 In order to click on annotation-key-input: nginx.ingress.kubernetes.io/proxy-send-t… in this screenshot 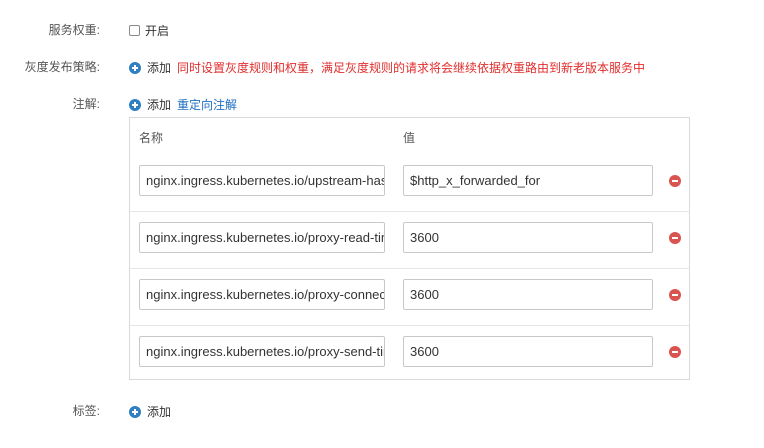, I will do `click(262, 351)`.